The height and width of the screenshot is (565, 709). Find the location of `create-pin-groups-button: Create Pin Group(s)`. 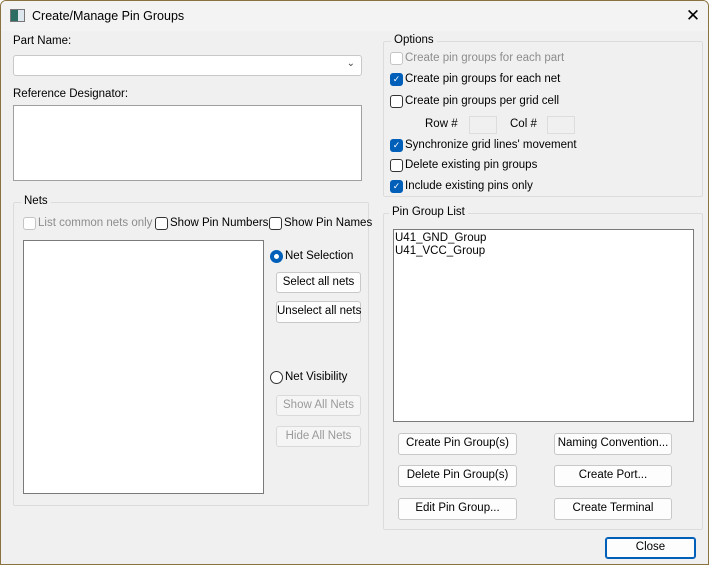

create-pin-groups-button: Create Pin Group(s) is located at coordinates (457, 444).